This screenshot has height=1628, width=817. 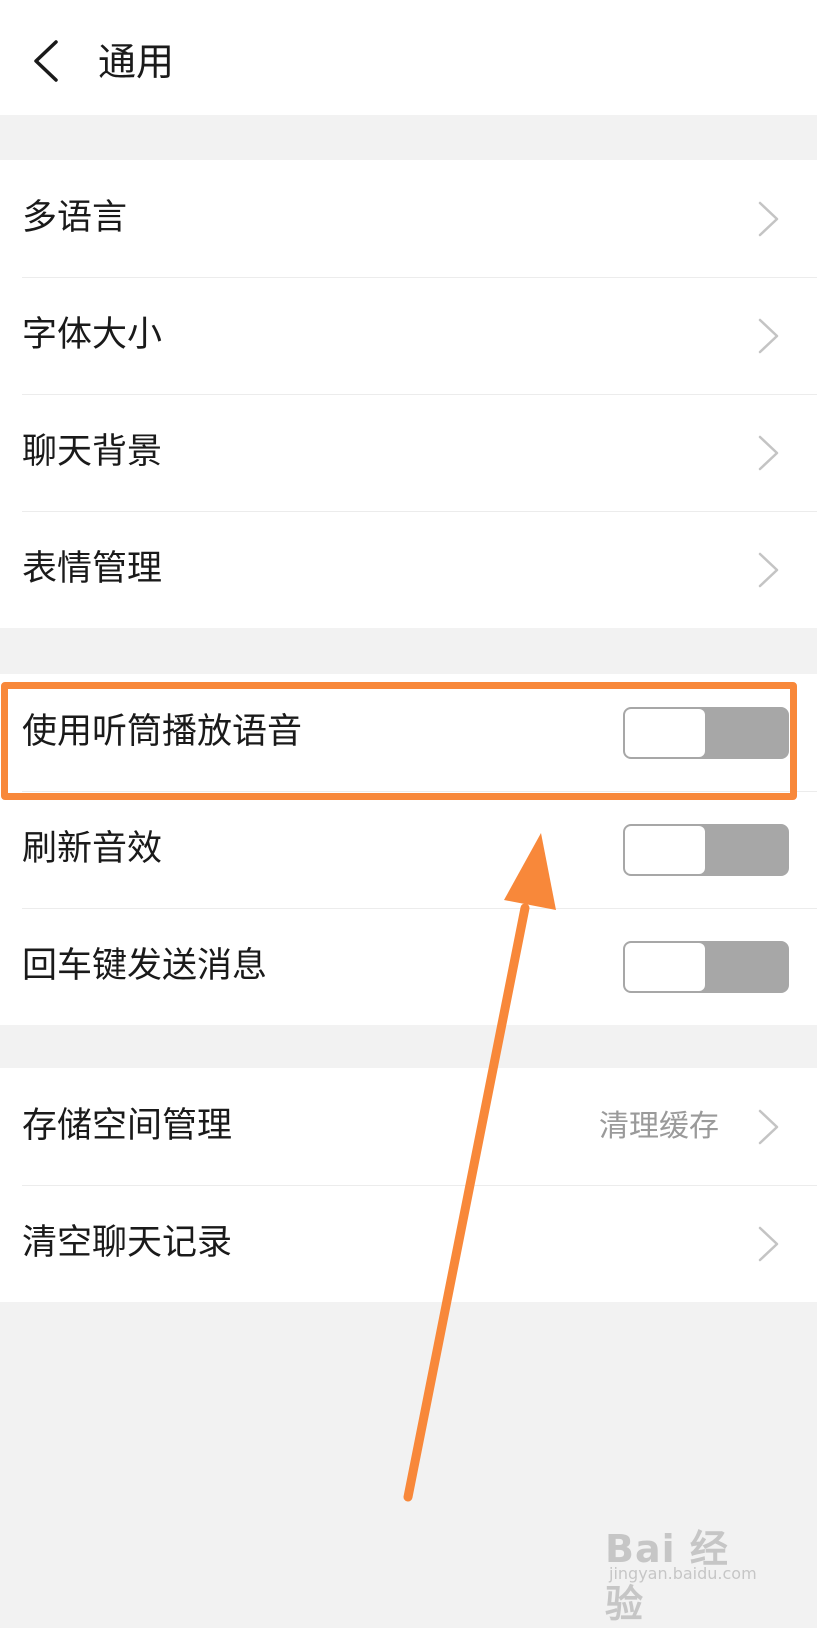 I want to click on row-label: 存储空间管理, so click(x=127, y=1126).